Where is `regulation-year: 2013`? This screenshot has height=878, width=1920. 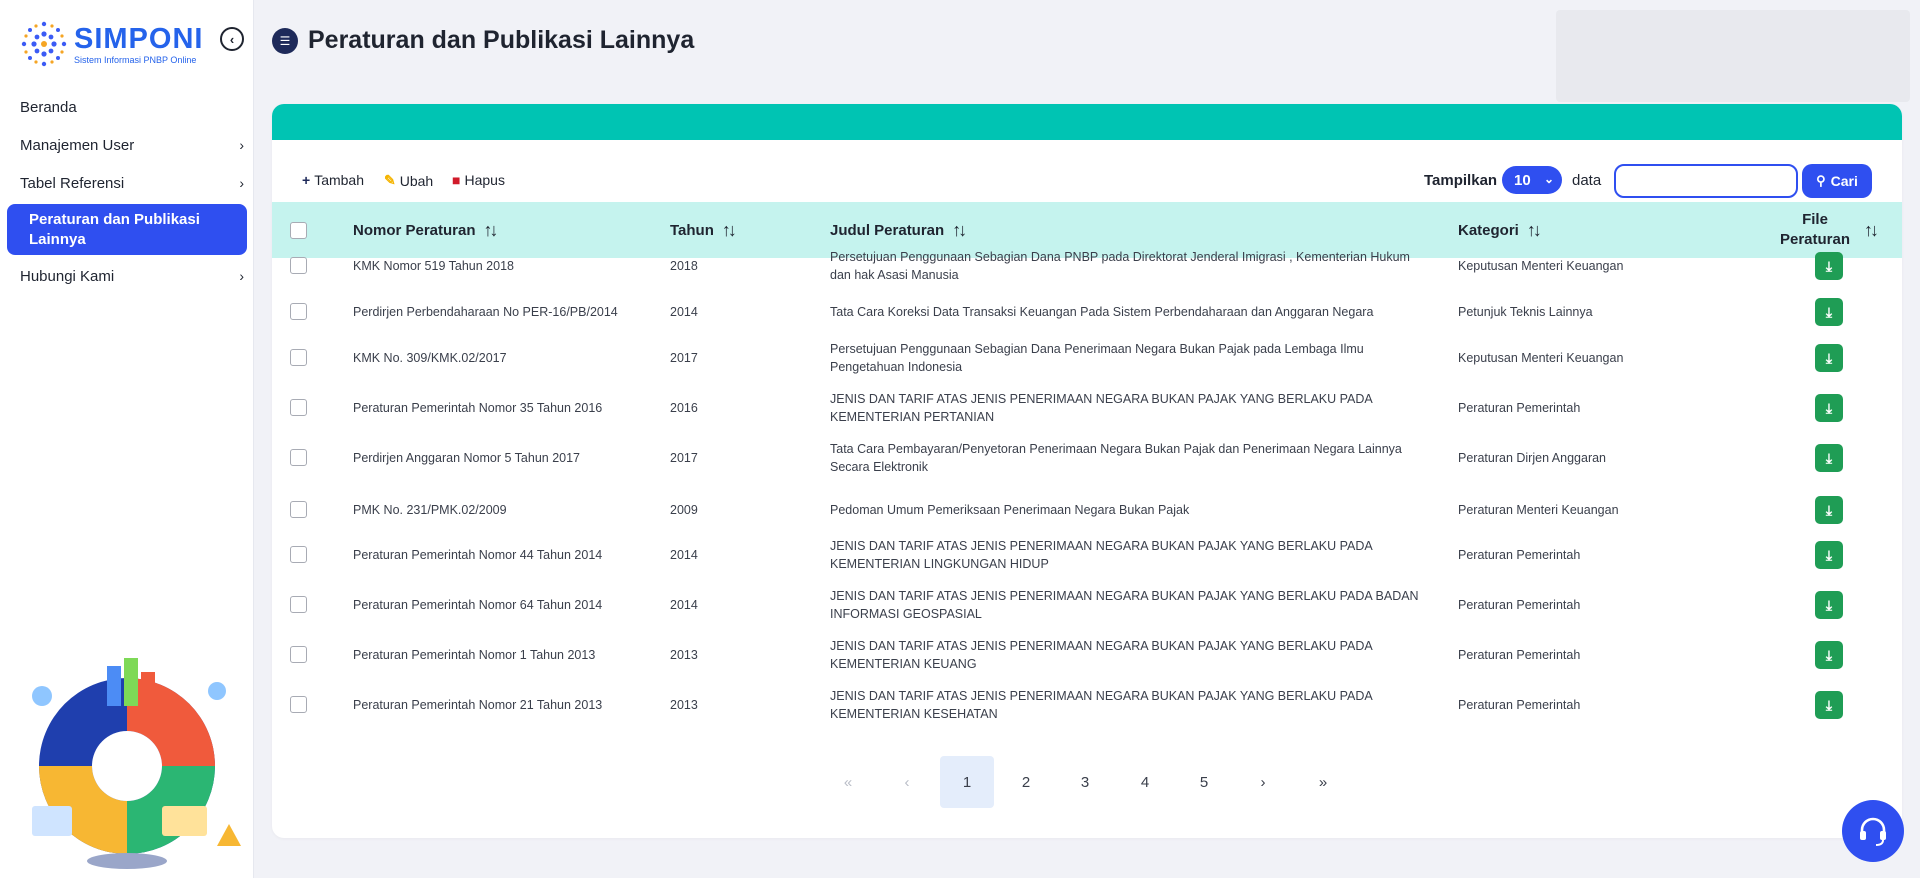
regulation-year: 2013 is located at coordinates (684, 655).